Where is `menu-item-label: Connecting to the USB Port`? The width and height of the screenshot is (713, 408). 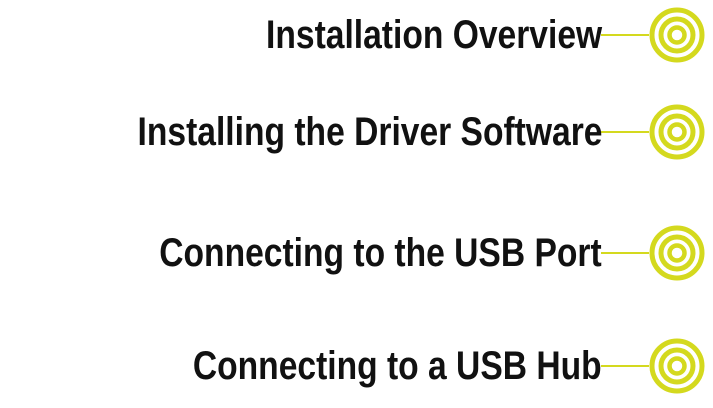 menu-item-label: Connecting to the USB Port is located at coordinates (380, 252).